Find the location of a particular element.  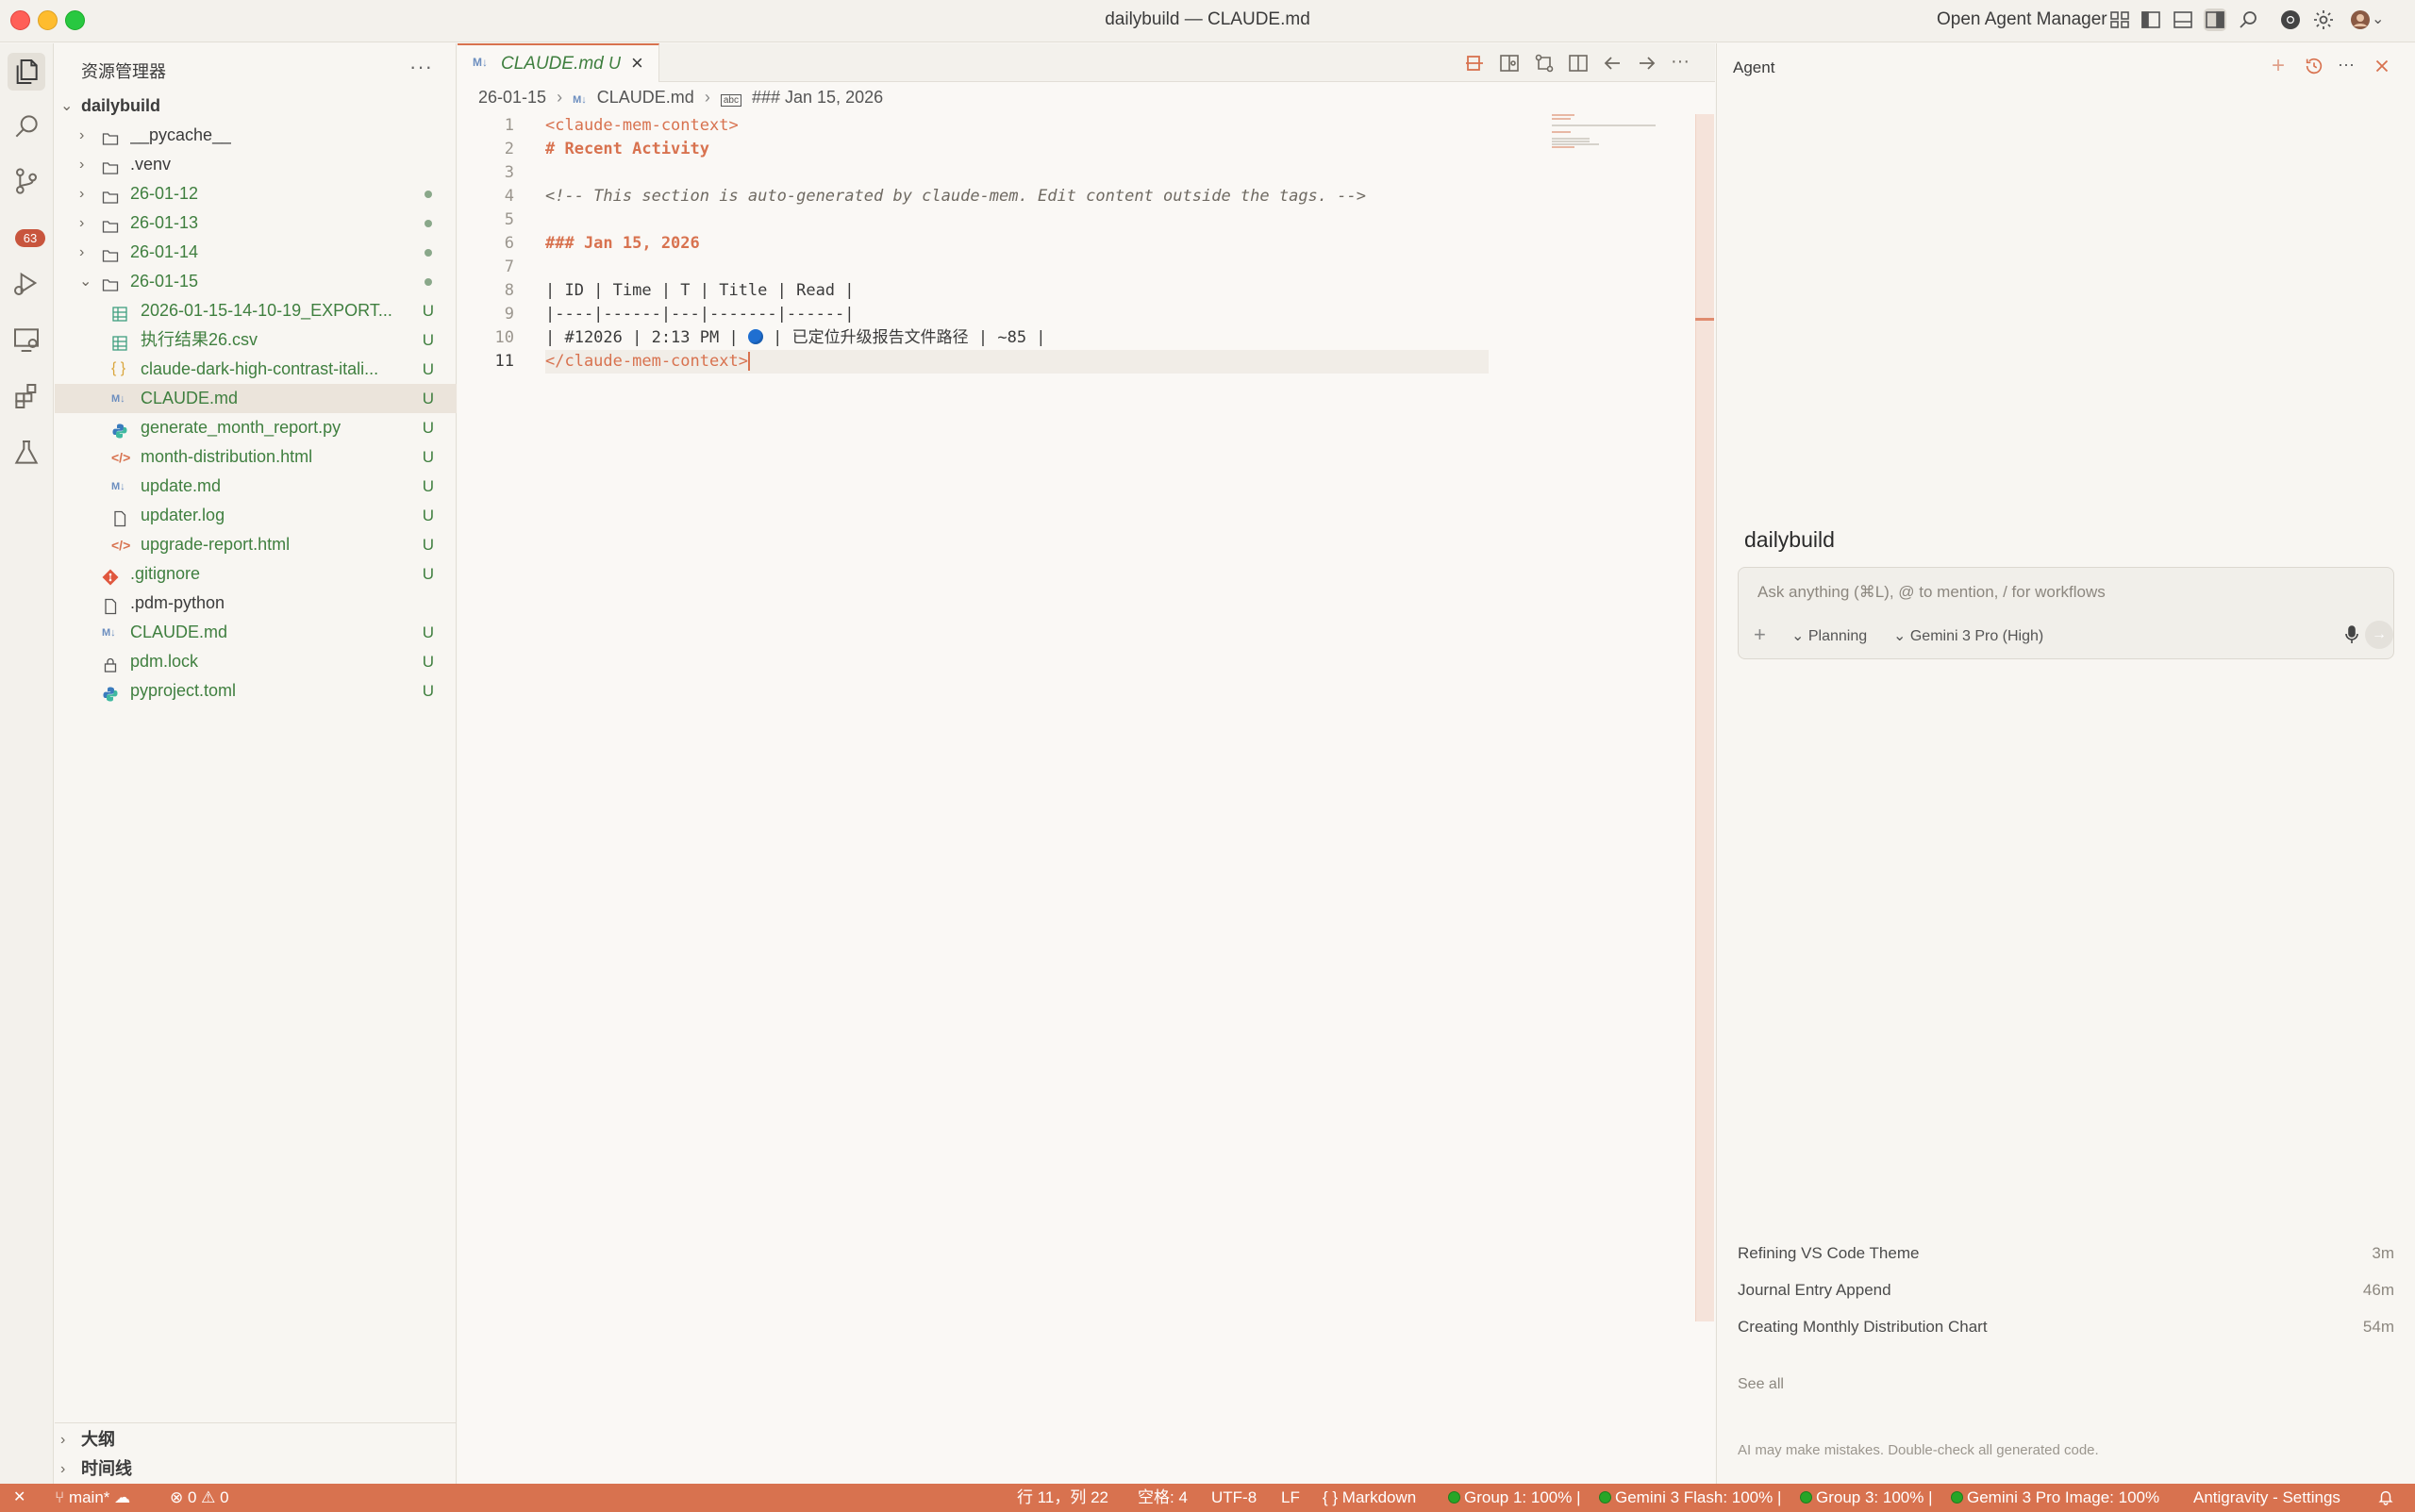

end-of-line: LF is located at coordinates (1290, 1498).